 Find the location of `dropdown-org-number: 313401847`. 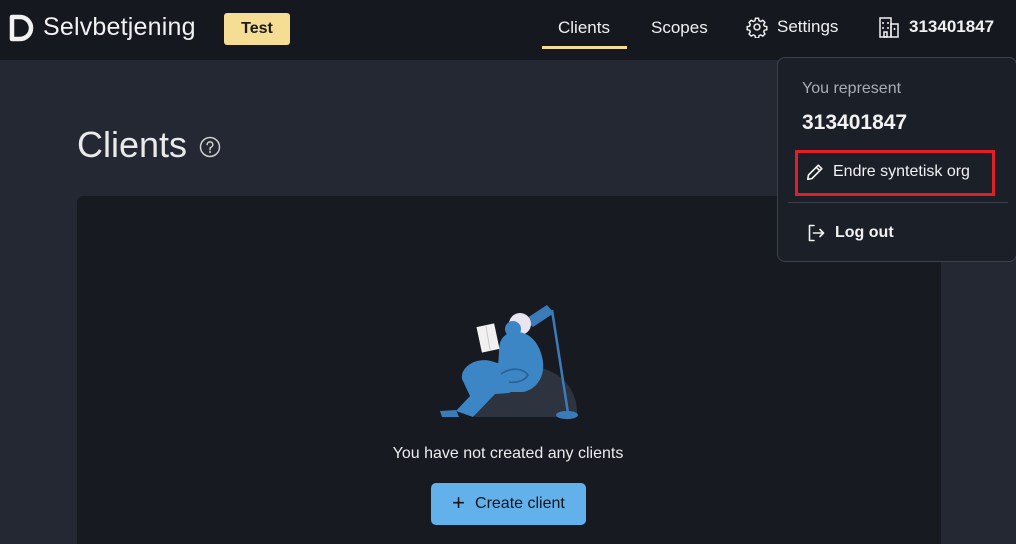

dropdown-org-number: 313401847 is located at coordinates (855, 122).